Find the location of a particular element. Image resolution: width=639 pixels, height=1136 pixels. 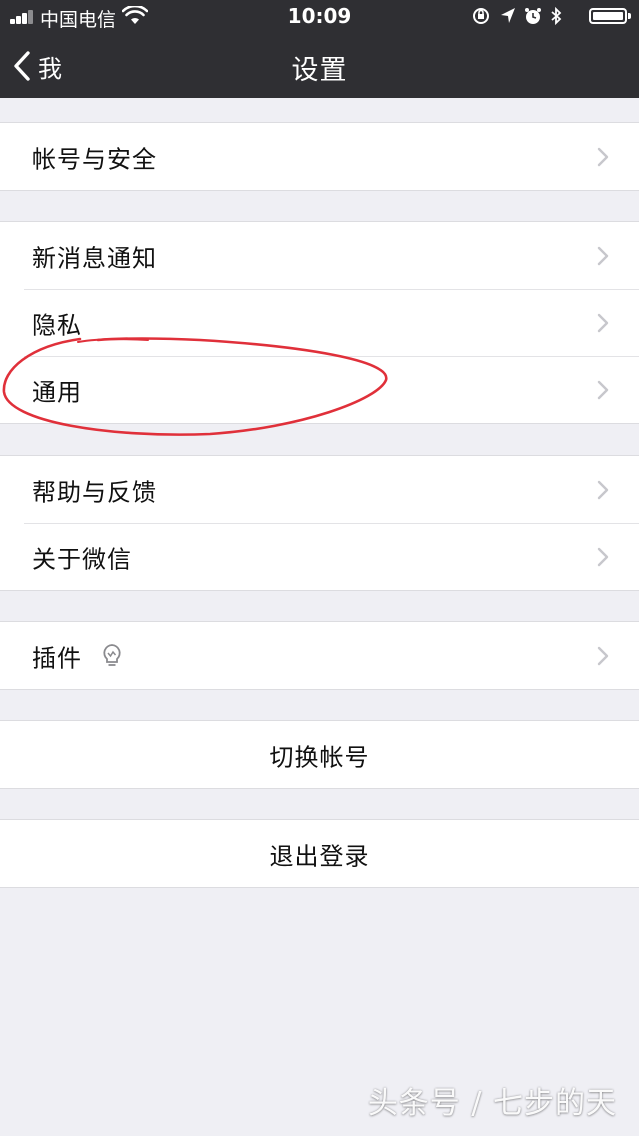

battery-icon is located at coordinates (610, 16).